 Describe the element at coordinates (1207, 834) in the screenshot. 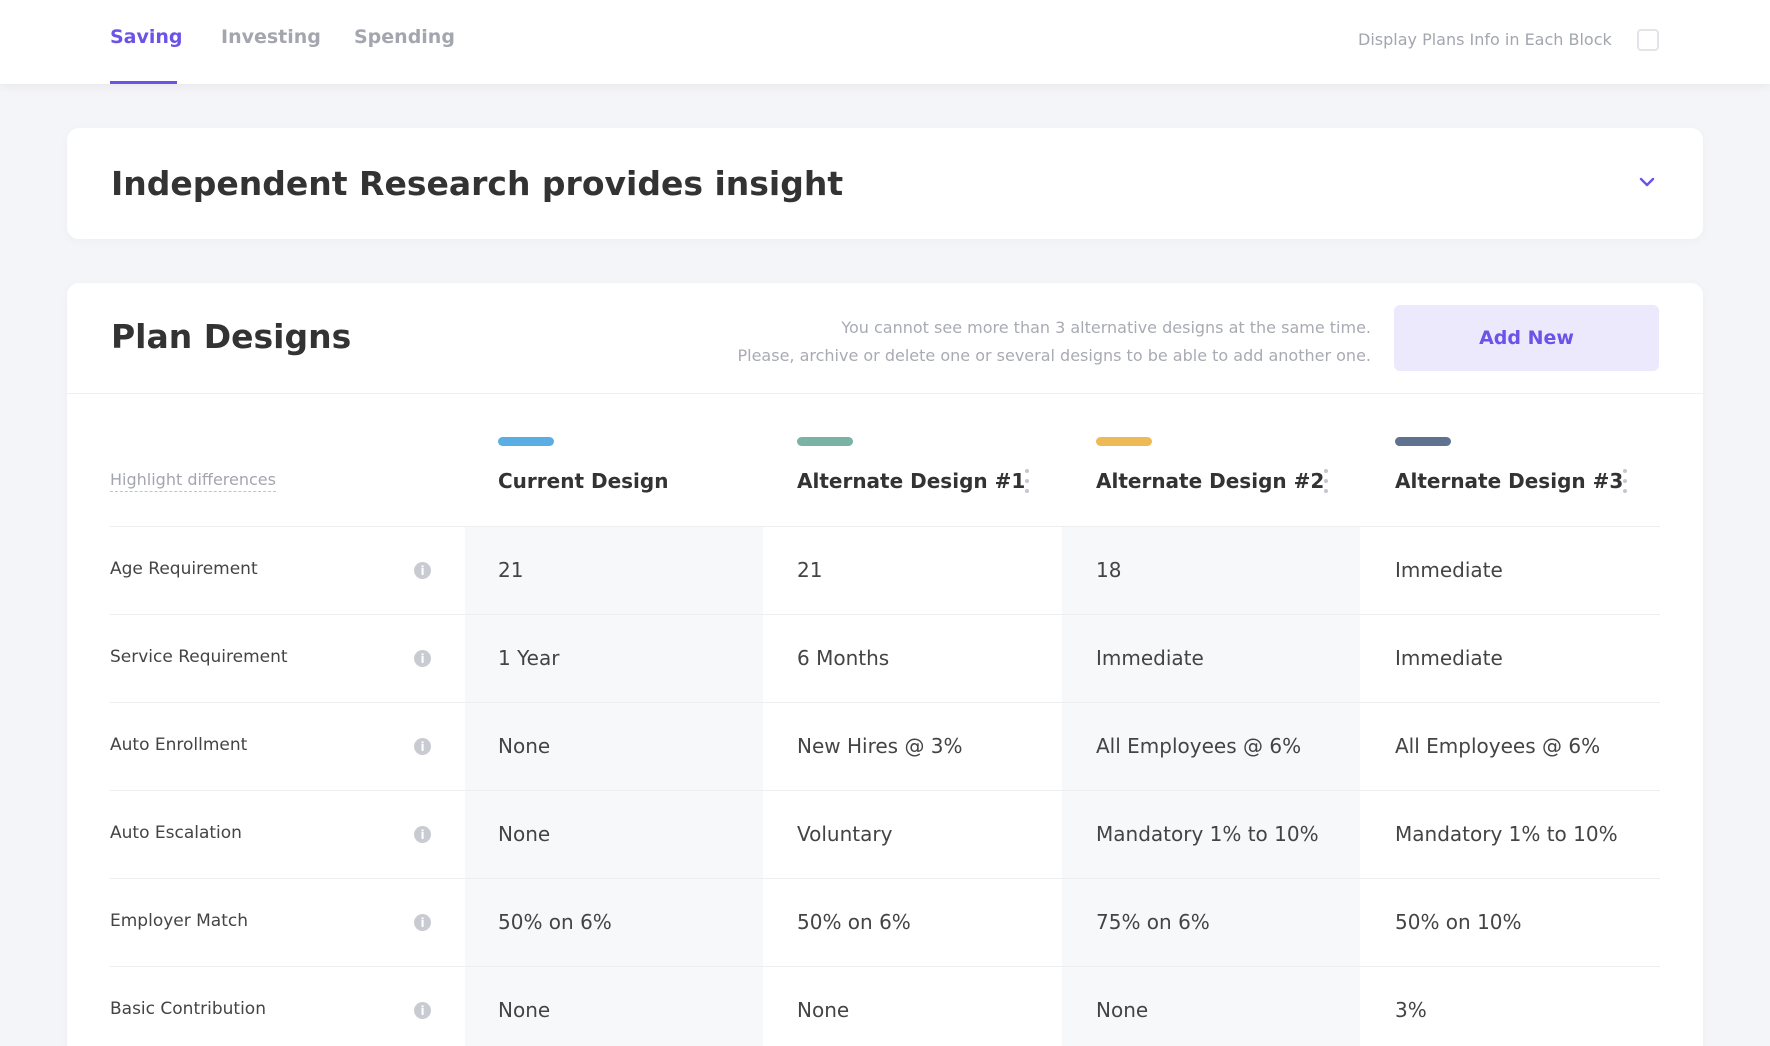

I see `cell-alt-2: Mandatory 1% to 10%` at that location.